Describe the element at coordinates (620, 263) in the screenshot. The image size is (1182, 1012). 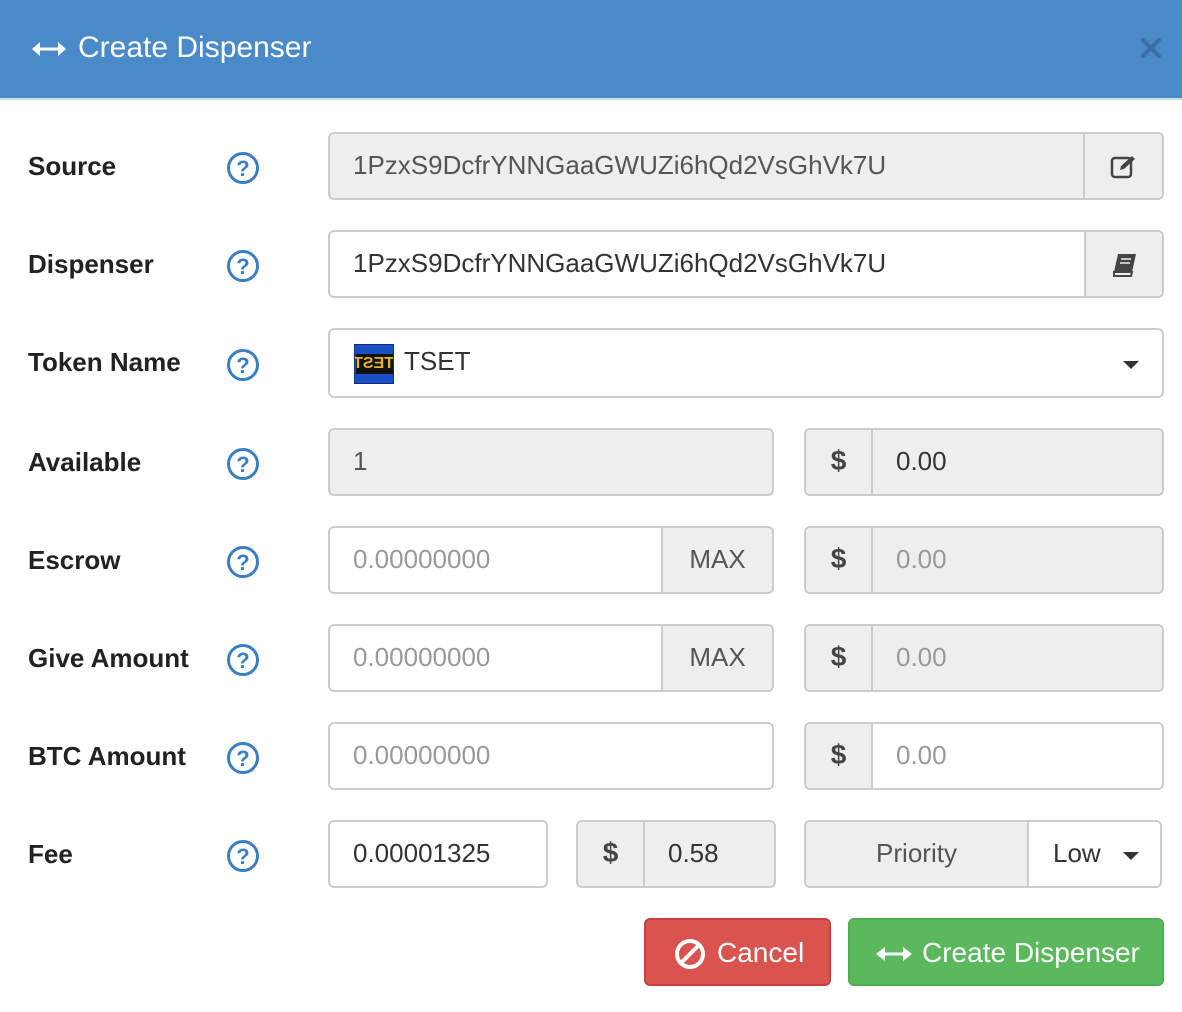
I see `dispenser-value: 1PzxS9DcfrYNNGaaGWUZi6hQd2VsGhVk7U` at that location.